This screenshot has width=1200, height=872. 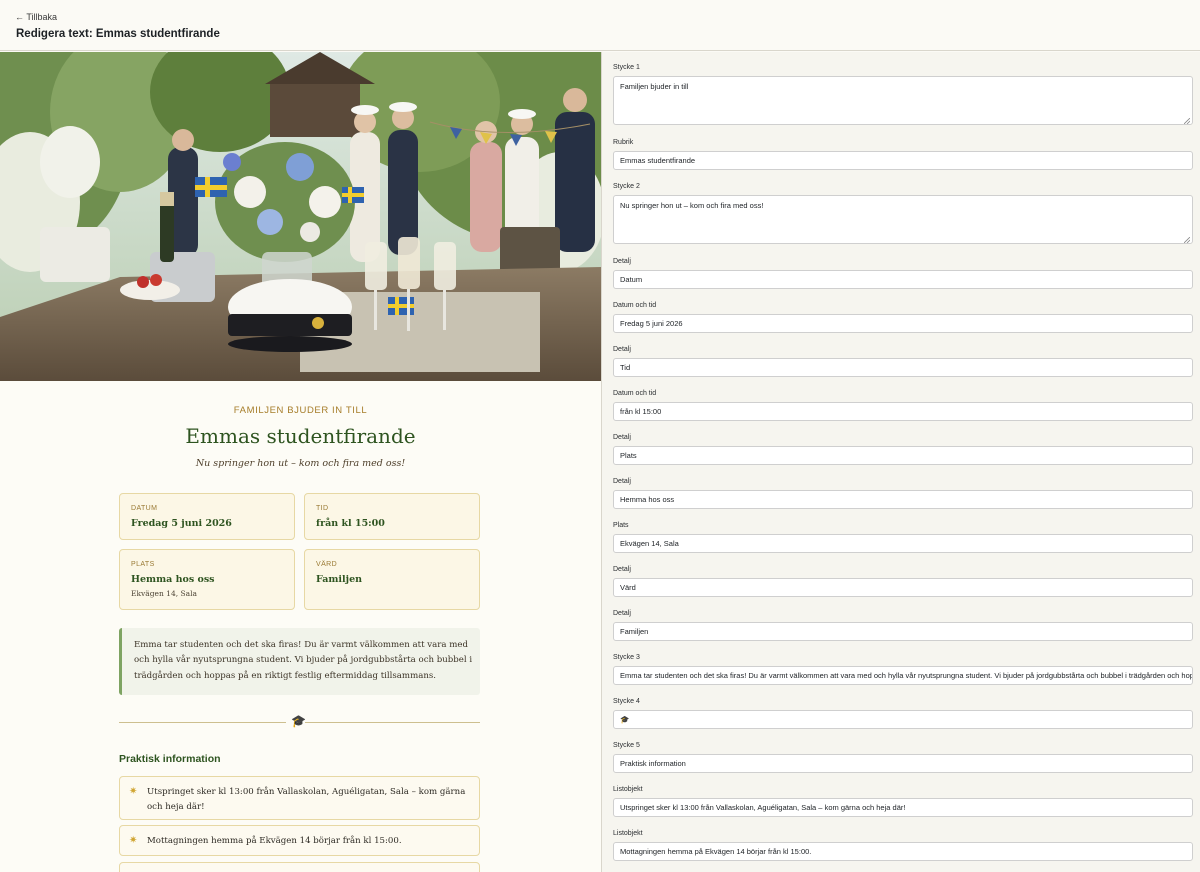 I want to click on field-label: Plats, so click(x=621, y=525).